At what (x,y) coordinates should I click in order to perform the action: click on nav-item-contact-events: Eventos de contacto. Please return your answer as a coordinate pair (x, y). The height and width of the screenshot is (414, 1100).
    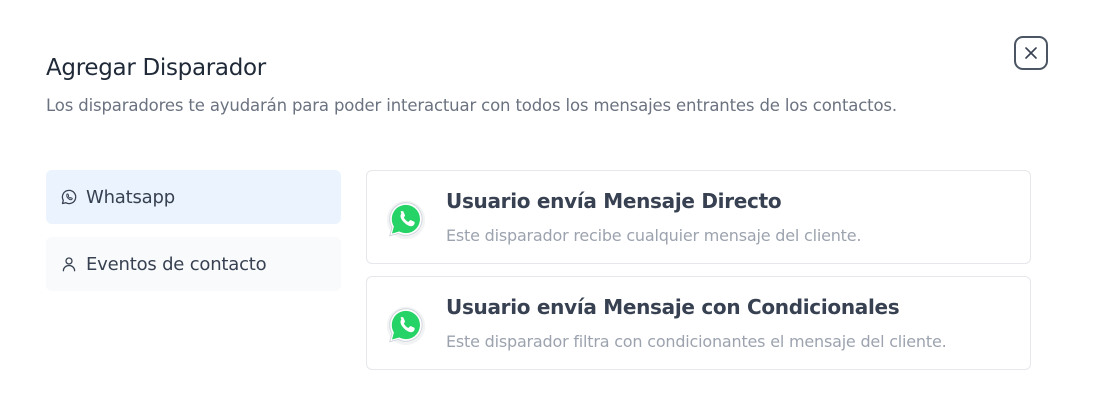
    Looking at the image, I should click on (193, 264).